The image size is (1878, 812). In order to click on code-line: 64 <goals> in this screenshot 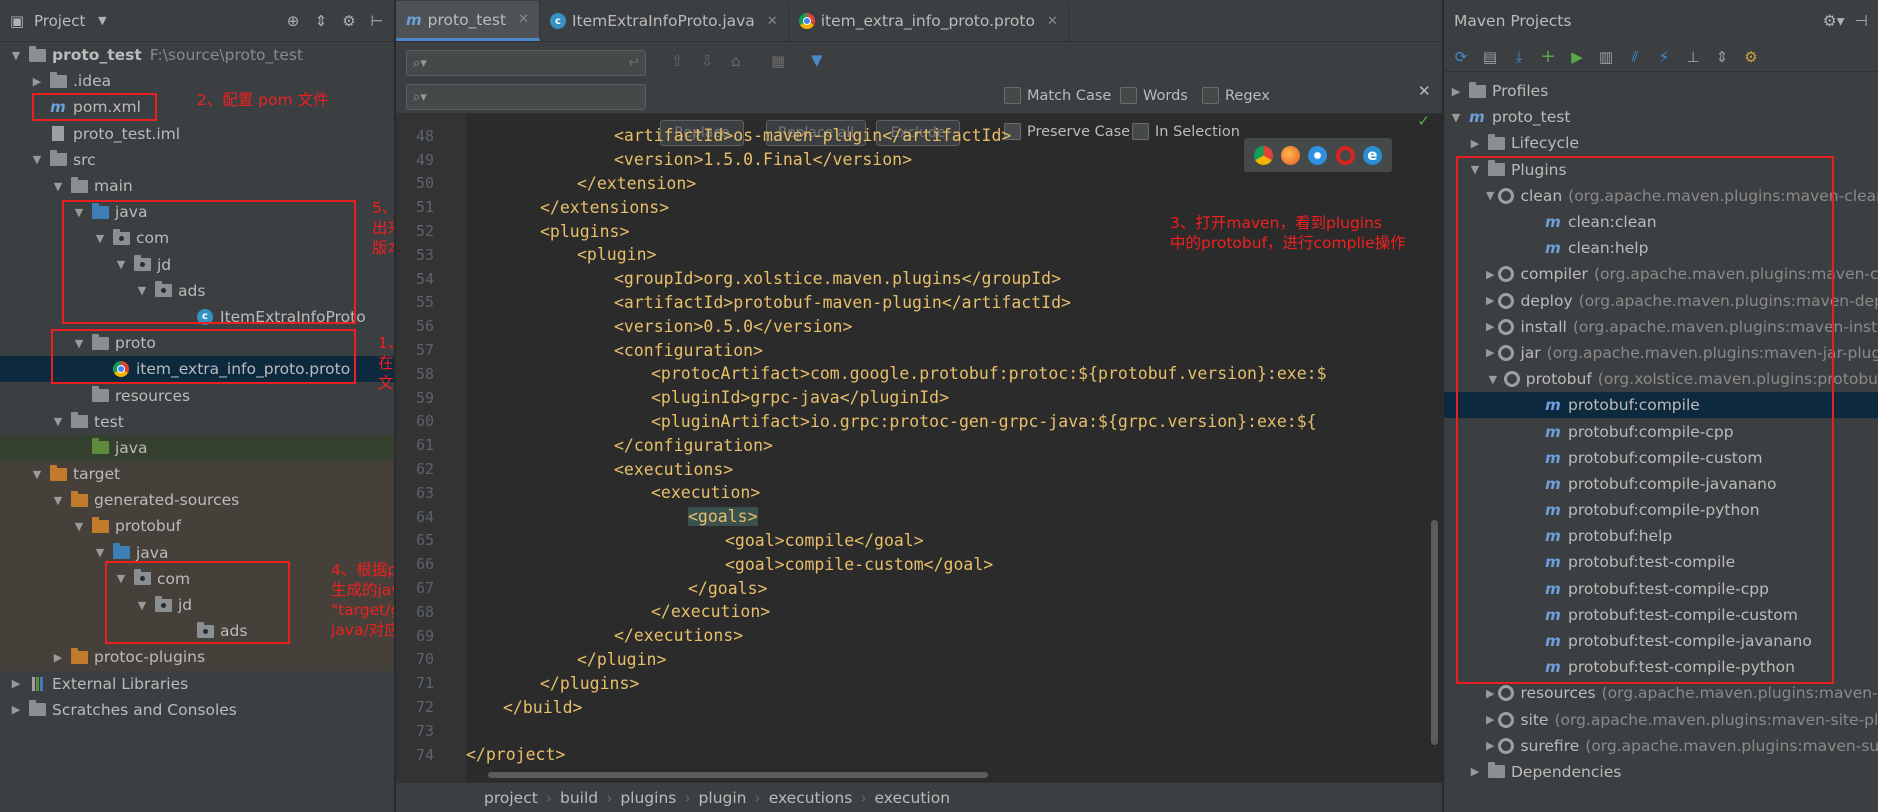, I will do `click(919, 517)`.